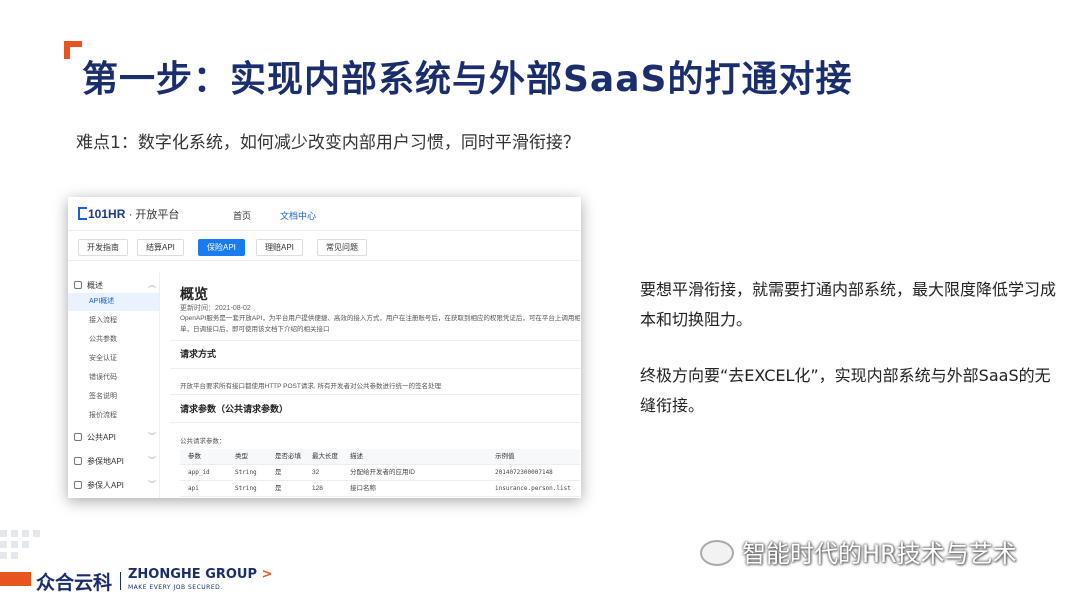  What do you see at coordinates (78, 437) in the screenshot?
I see `doc-icon` at bounding box center [78, 437].